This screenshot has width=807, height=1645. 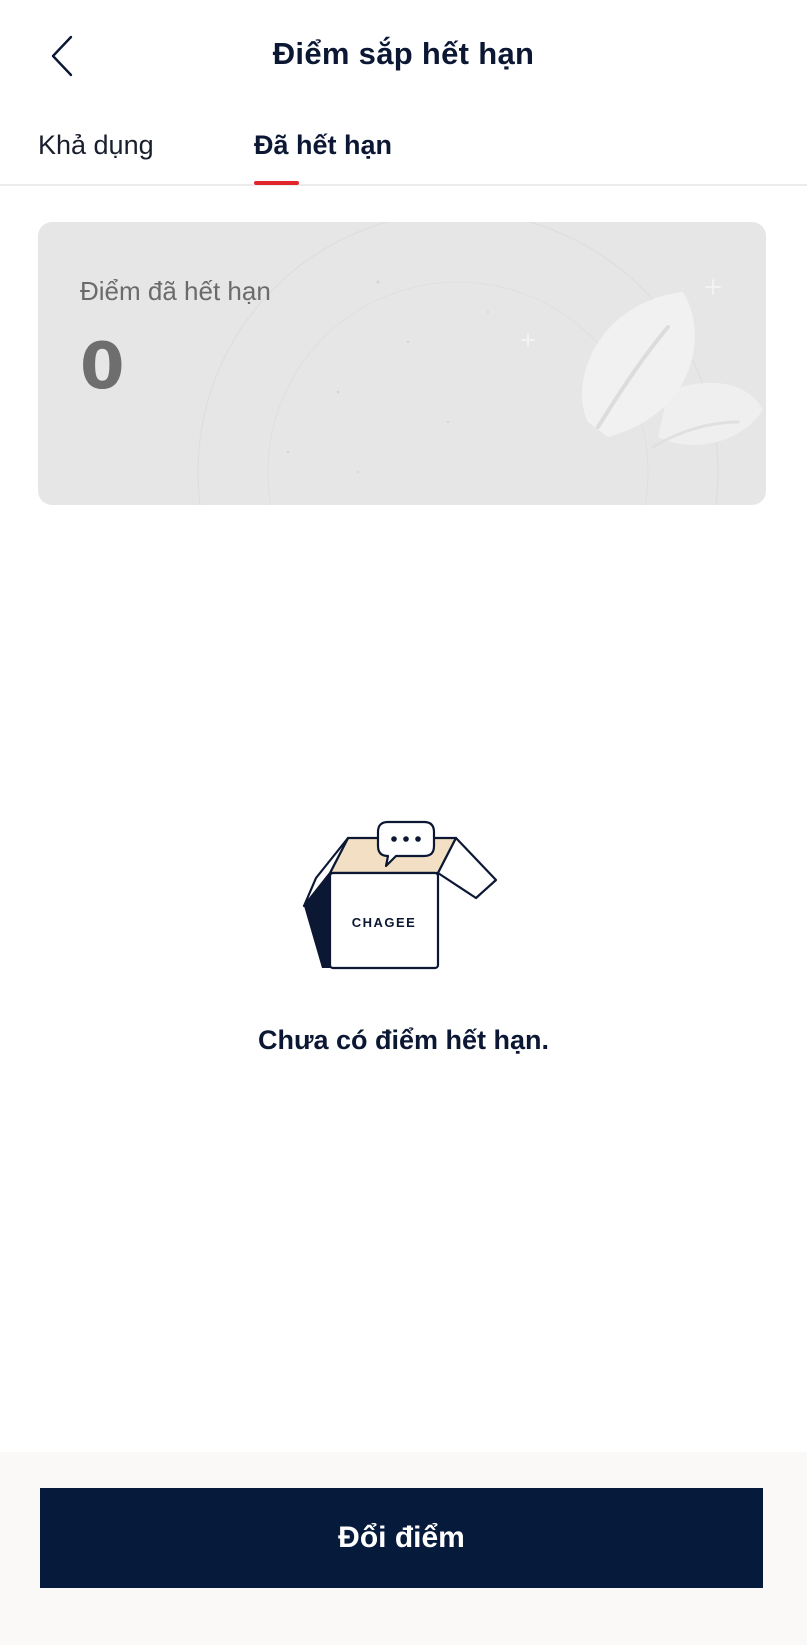 I want to click on box-brand-text: CHAGEE, so click(x=384, y=922).